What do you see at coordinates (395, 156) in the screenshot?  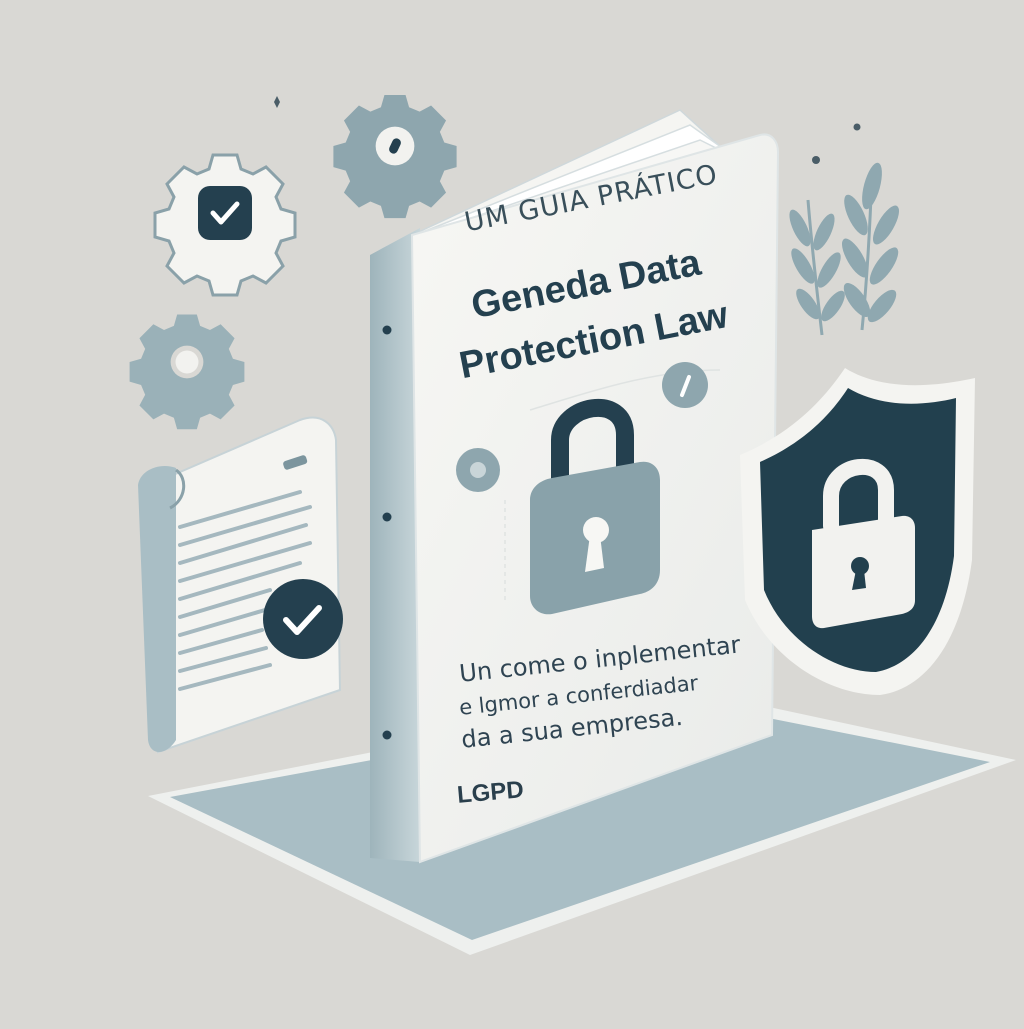 I see `gear-dot-icon` at bounding box center [395, 156].